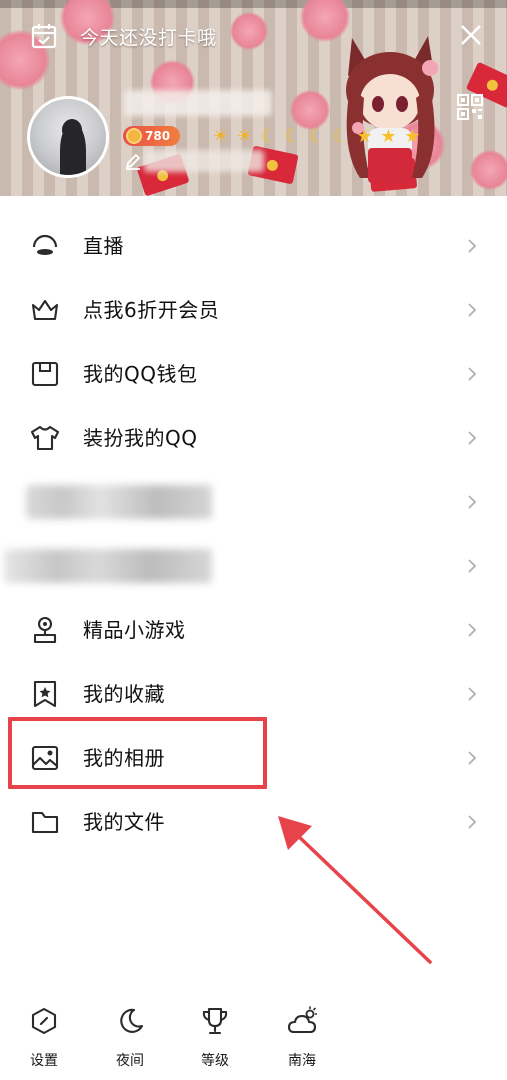  What do you see at coordinates (215, 1061) in the screenshot?
I see `level-label: 等级` at bounding box center [215, 1061].